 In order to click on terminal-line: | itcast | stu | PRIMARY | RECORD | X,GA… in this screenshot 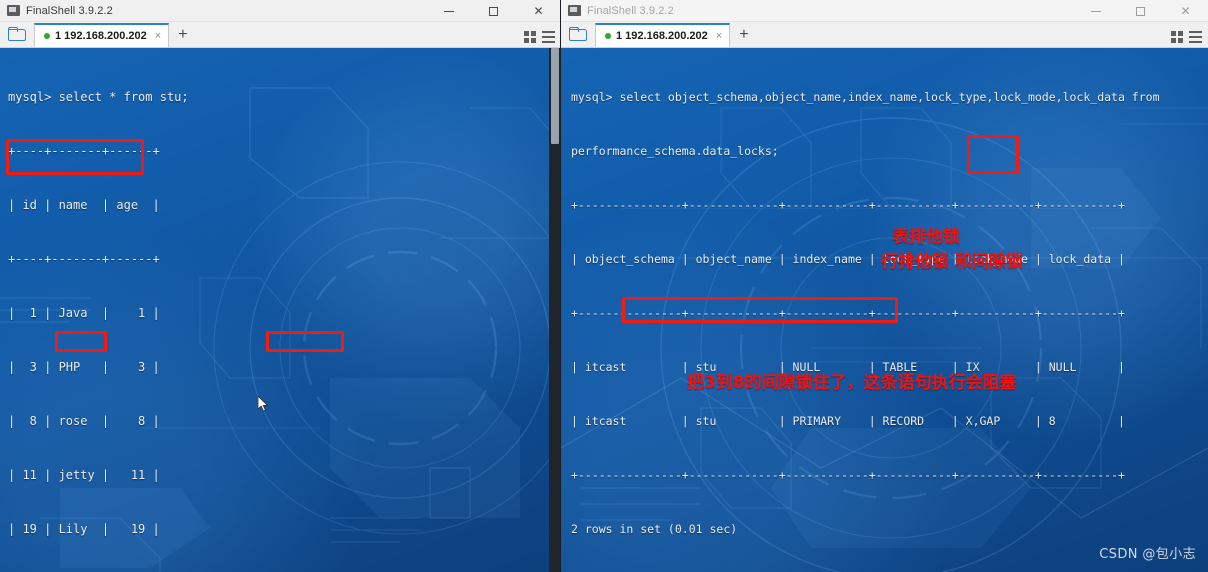, I will do `click(848, 421)`.